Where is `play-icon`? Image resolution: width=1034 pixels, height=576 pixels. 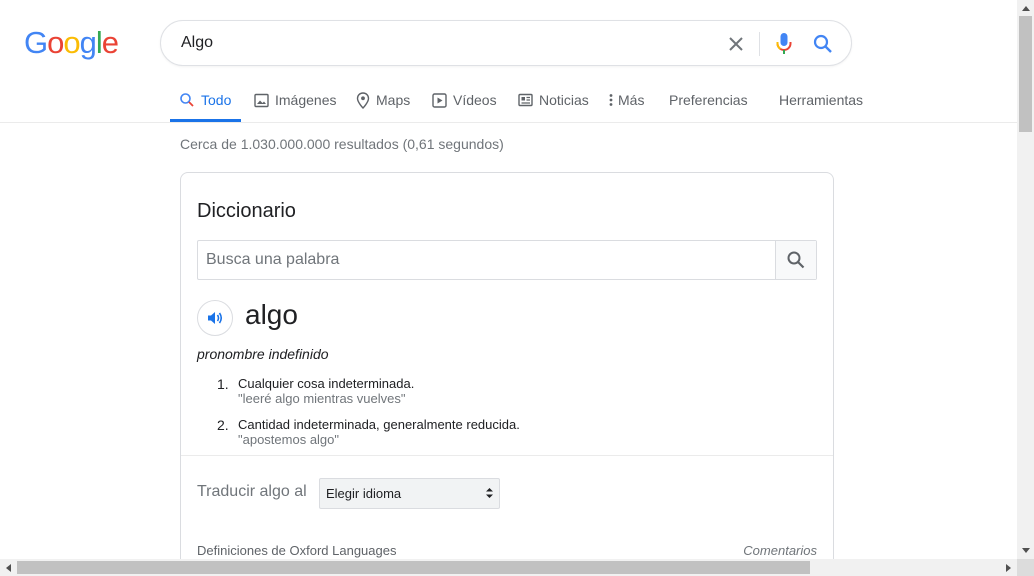
play-icon is located at coordinates (439, 100).